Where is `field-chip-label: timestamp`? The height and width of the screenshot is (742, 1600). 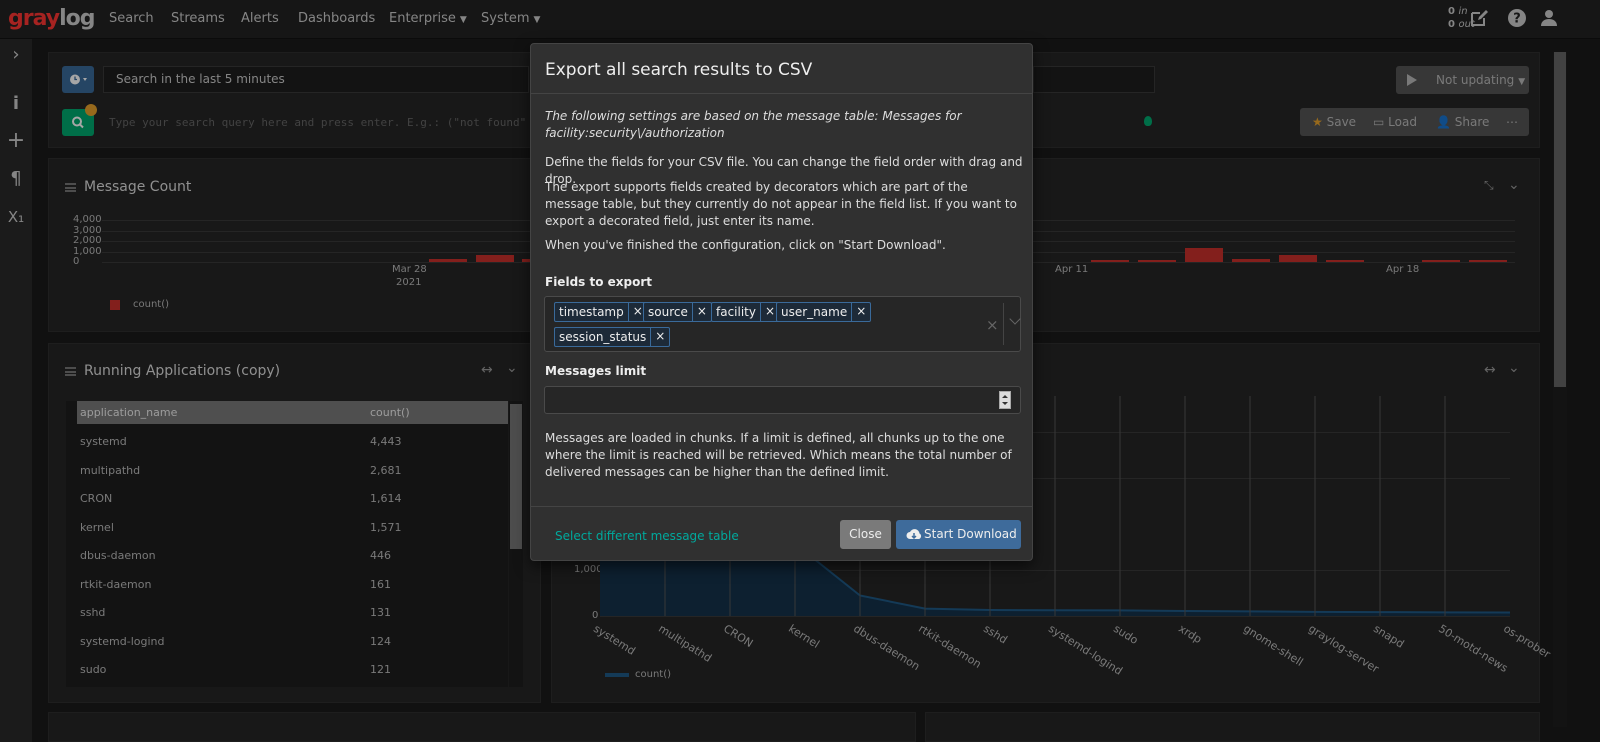 field-chip-label: timestamp is located at coordinates (591, 312).